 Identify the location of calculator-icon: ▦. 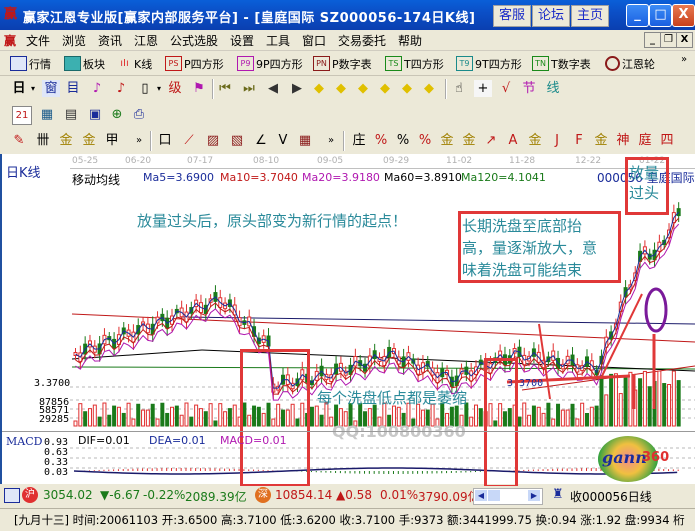
(47, 114).